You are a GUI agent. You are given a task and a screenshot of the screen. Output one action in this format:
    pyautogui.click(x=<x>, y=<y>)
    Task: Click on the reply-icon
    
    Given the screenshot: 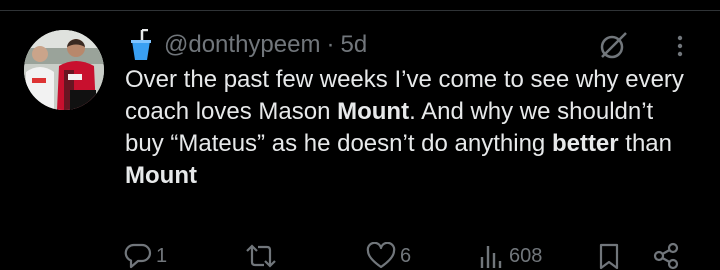 What is the action you would take?
    pyautogui.click(x=138, y=256)
    